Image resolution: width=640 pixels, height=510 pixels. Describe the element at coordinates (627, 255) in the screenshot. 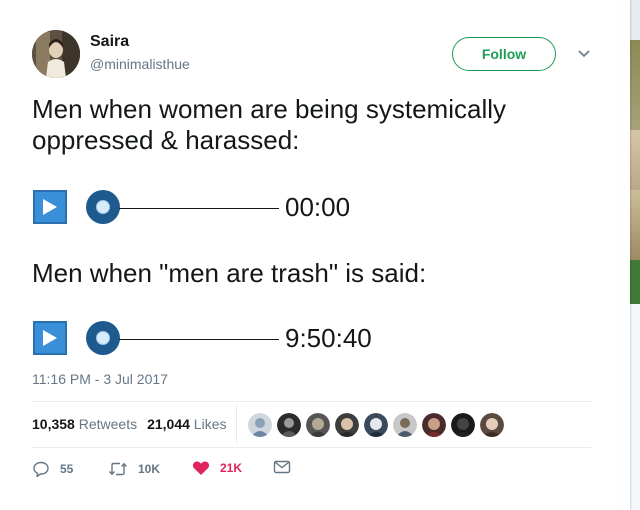

I see `tweet-card-edge` at that location.